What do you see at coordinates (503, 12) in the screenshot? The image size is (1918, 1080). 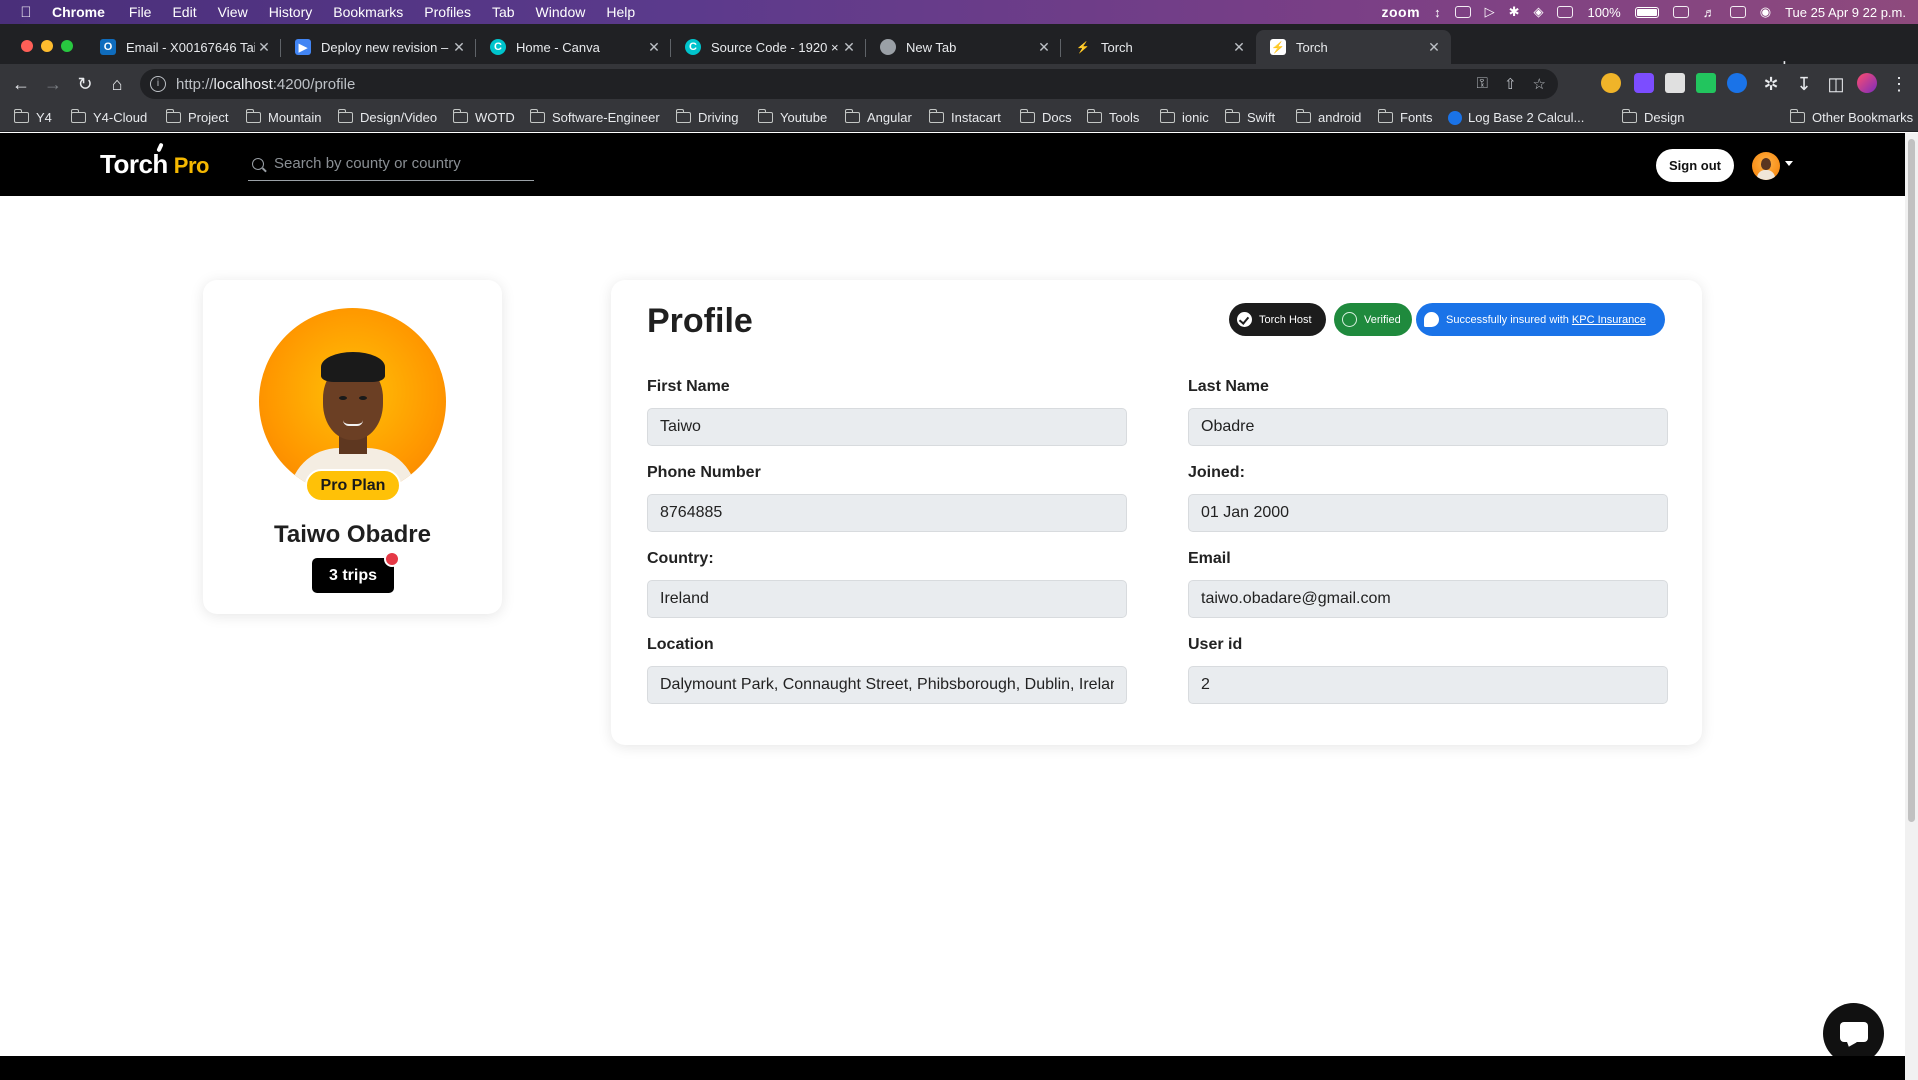 I see `menu-tab: Tab` at bounding box center [503, 12].